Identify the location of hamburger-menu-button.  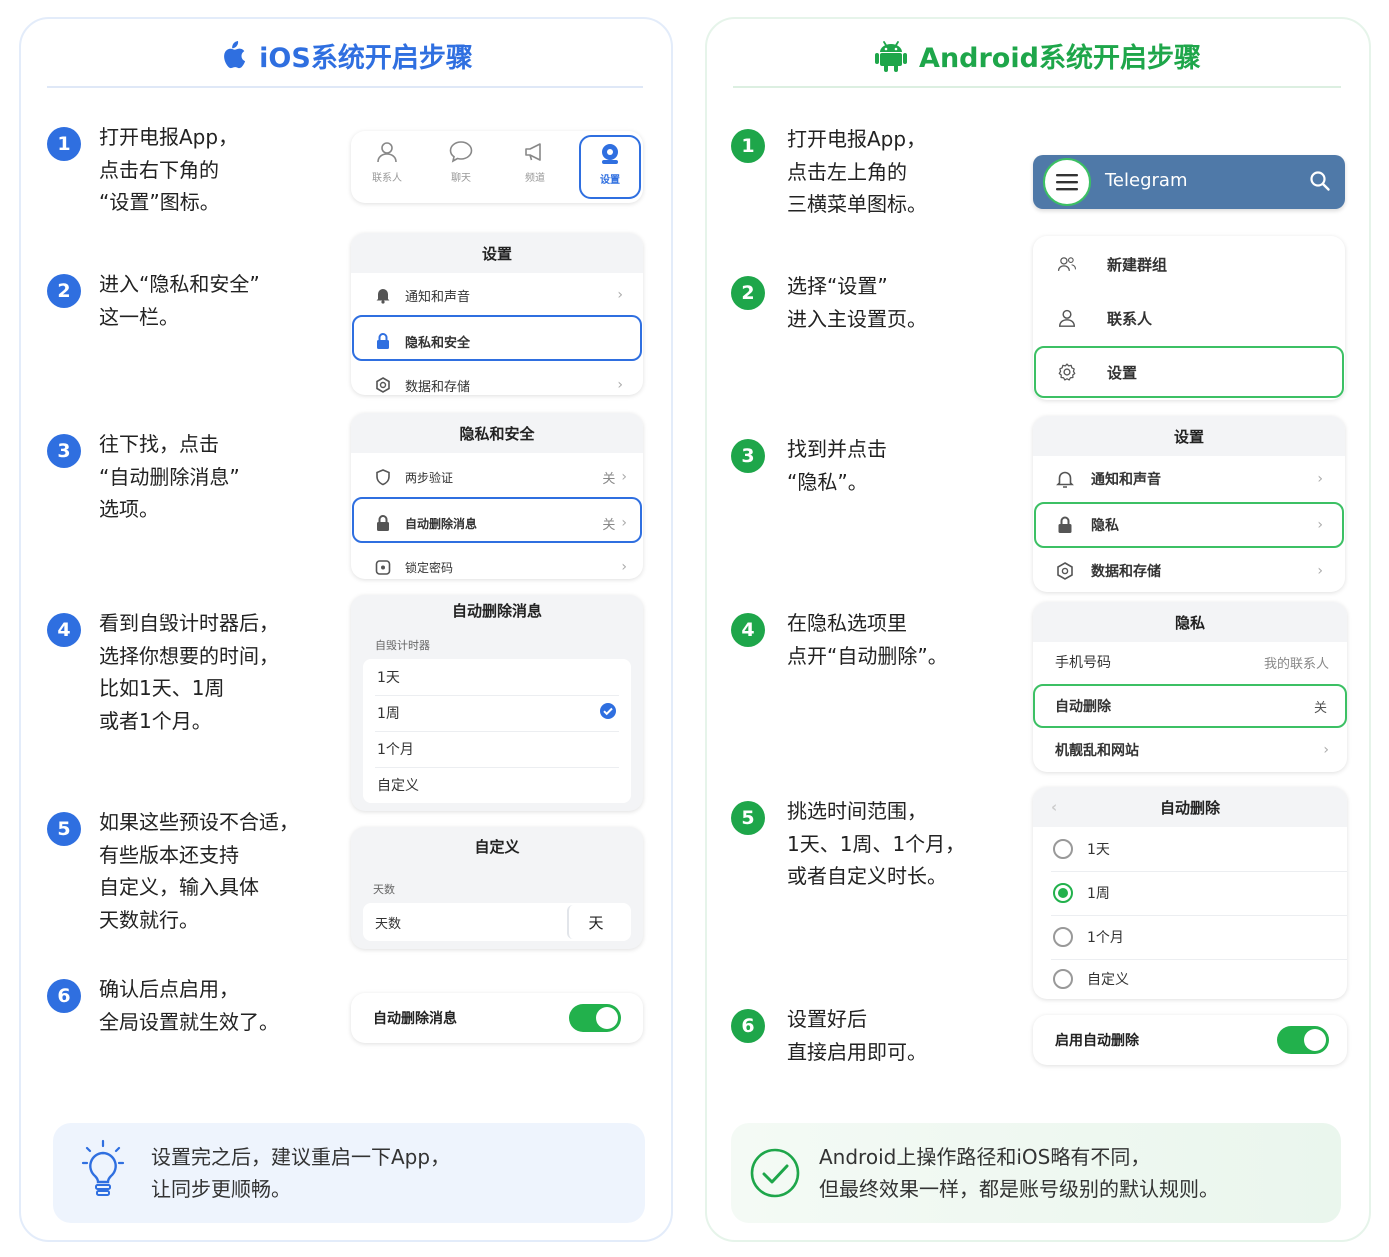
(1067, 182).